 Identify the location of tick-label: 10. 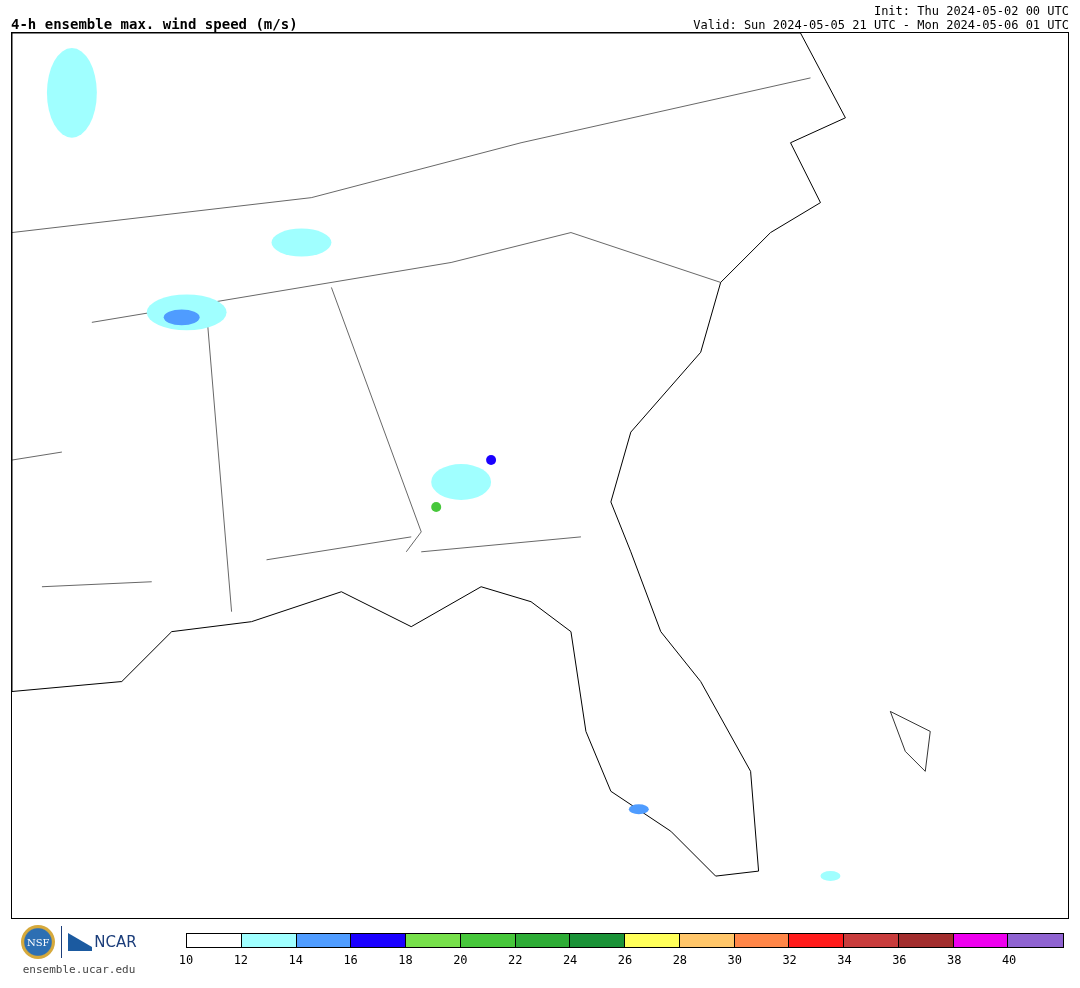
(186, 960).